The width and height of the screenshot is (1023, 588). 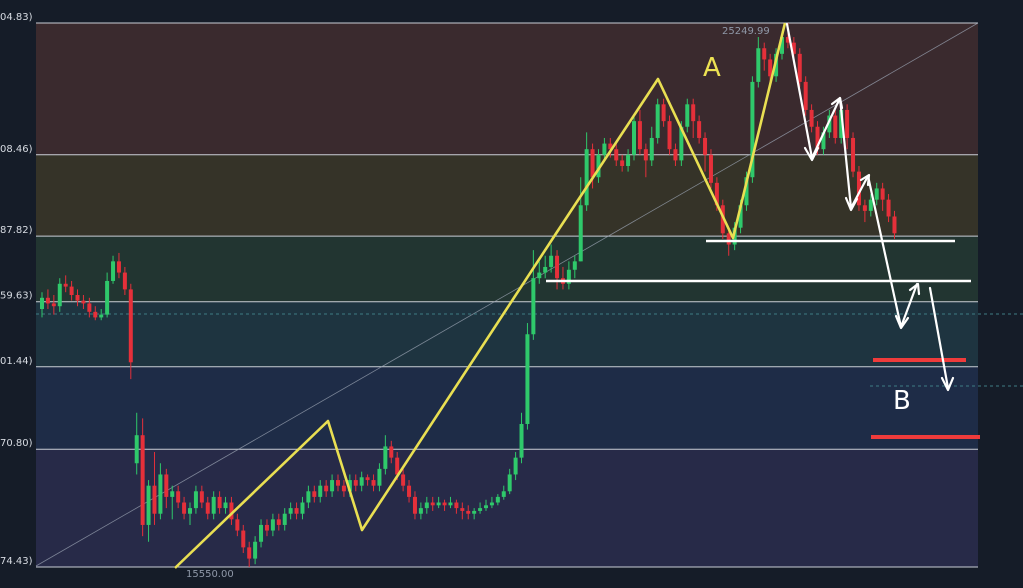 What do you see at coordinates (16, 230) in the screenshot?
I see `fib-level-label-2: 87.82)` at bounding box center [16, 230].